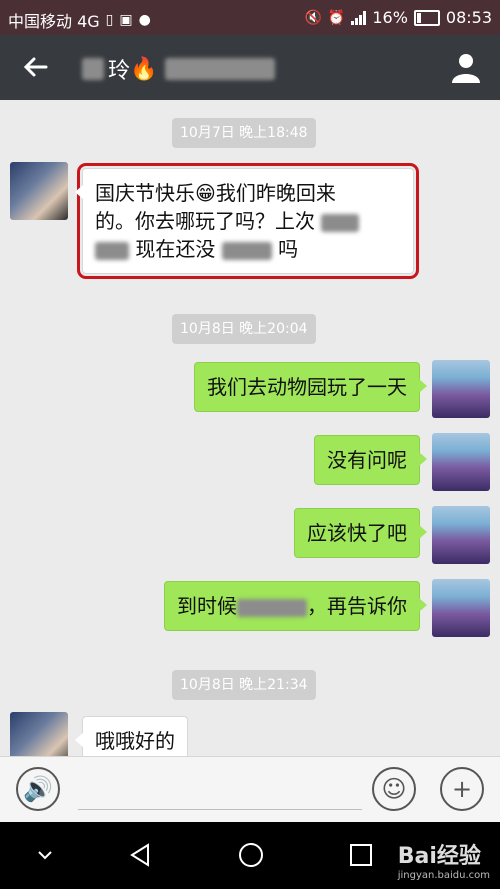 Image resolution: width=500 pixels, height=889 pixels. I want to click on timestamp: 10月8日 晚上21:34, so click(244, 685).